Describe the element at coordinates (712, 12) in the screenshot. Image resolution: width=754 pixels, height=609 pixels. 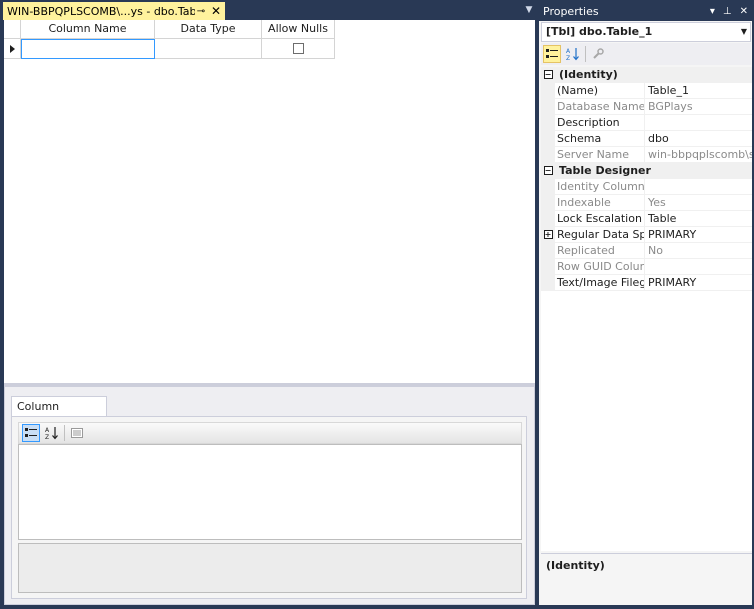
I see `window-position-icon: ▾` at that location.